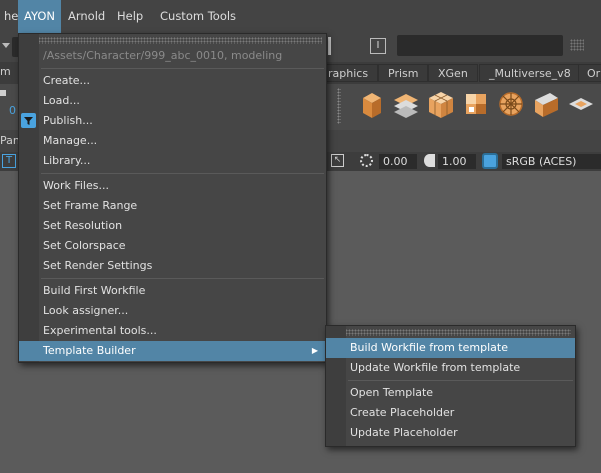 The width and height of the screenshot is (601, 473). I want to click on blue-indicator-icon: 0, so click(12, 110).